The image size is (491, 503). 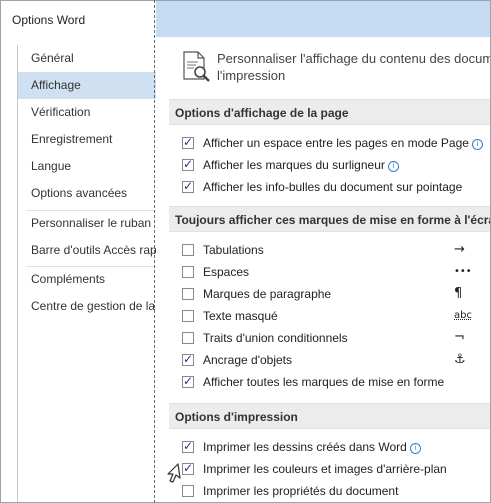 What do you see at coordinates (301, 491) in the screenshot?
I see `option-label: Imprimer les propriétés du document` at bounding box center [301, 491].